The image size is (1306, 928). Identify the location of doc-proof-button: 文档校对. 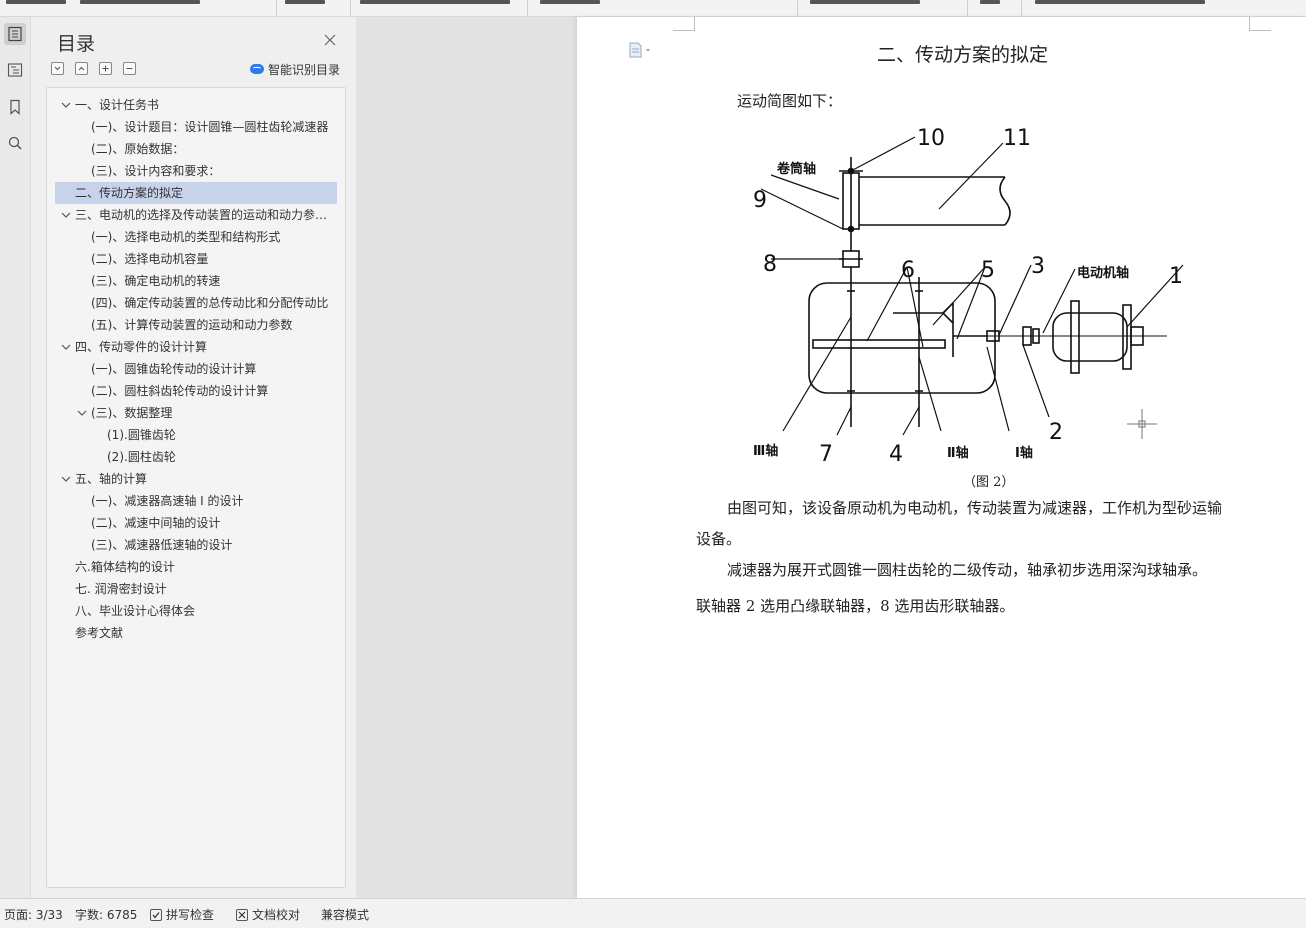
(268, 914).